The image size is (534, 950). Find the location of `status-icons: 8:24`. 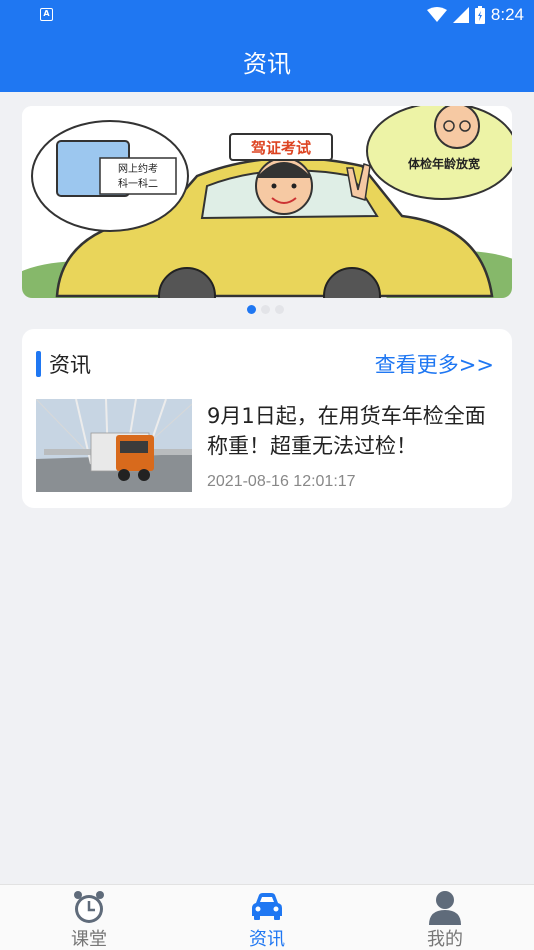

status-icons: 8:24 is located at coordinates (475, 15).